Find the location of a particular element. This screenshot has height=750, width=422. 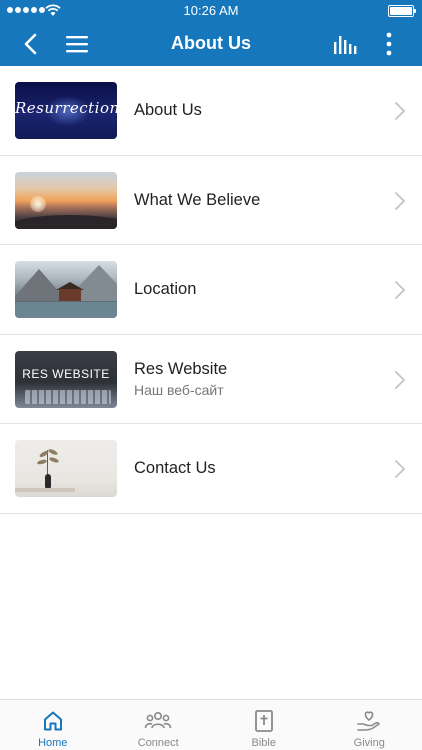

home-icon is located at coordinates (52, 721).